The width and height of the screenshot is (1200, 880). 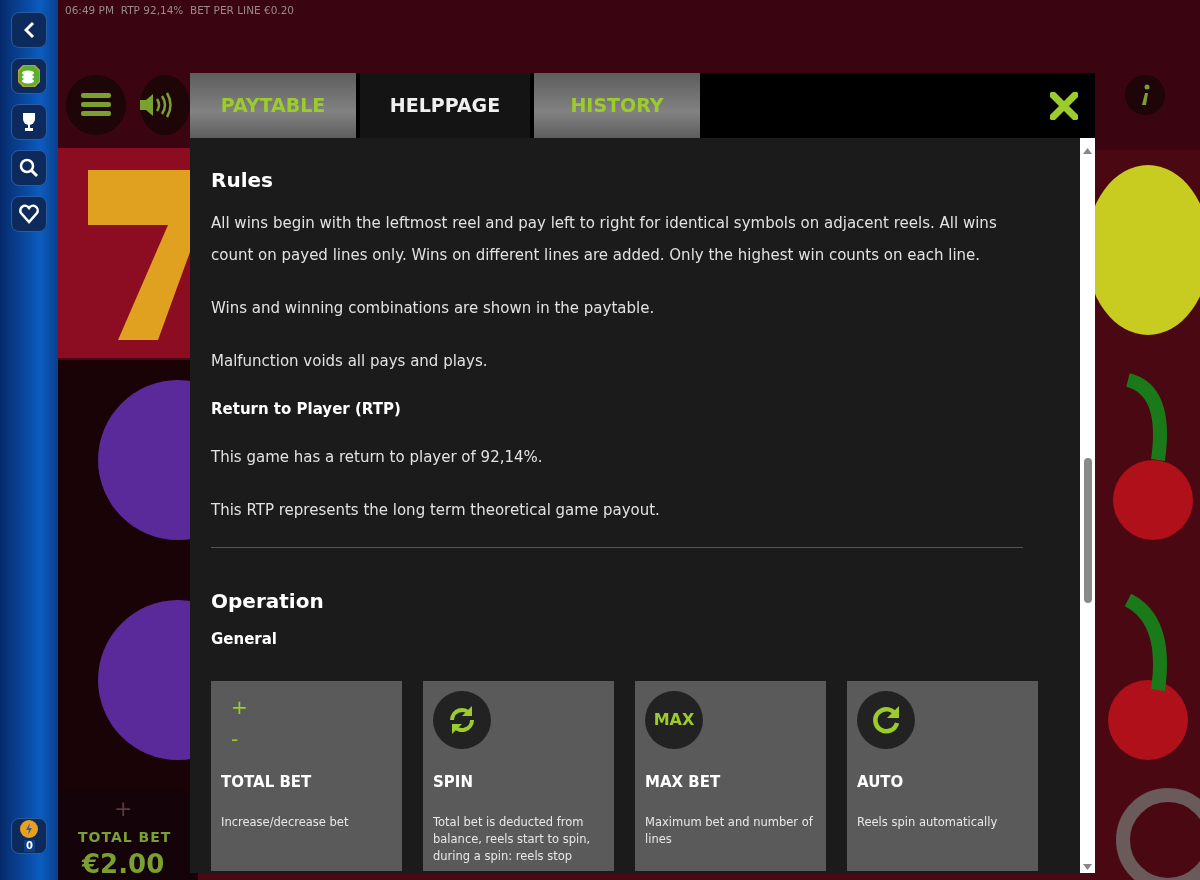 What do you see at coordinates (156, 105) in the screenshot?
I see `speaker-icon` at bounding box center [156, 105].